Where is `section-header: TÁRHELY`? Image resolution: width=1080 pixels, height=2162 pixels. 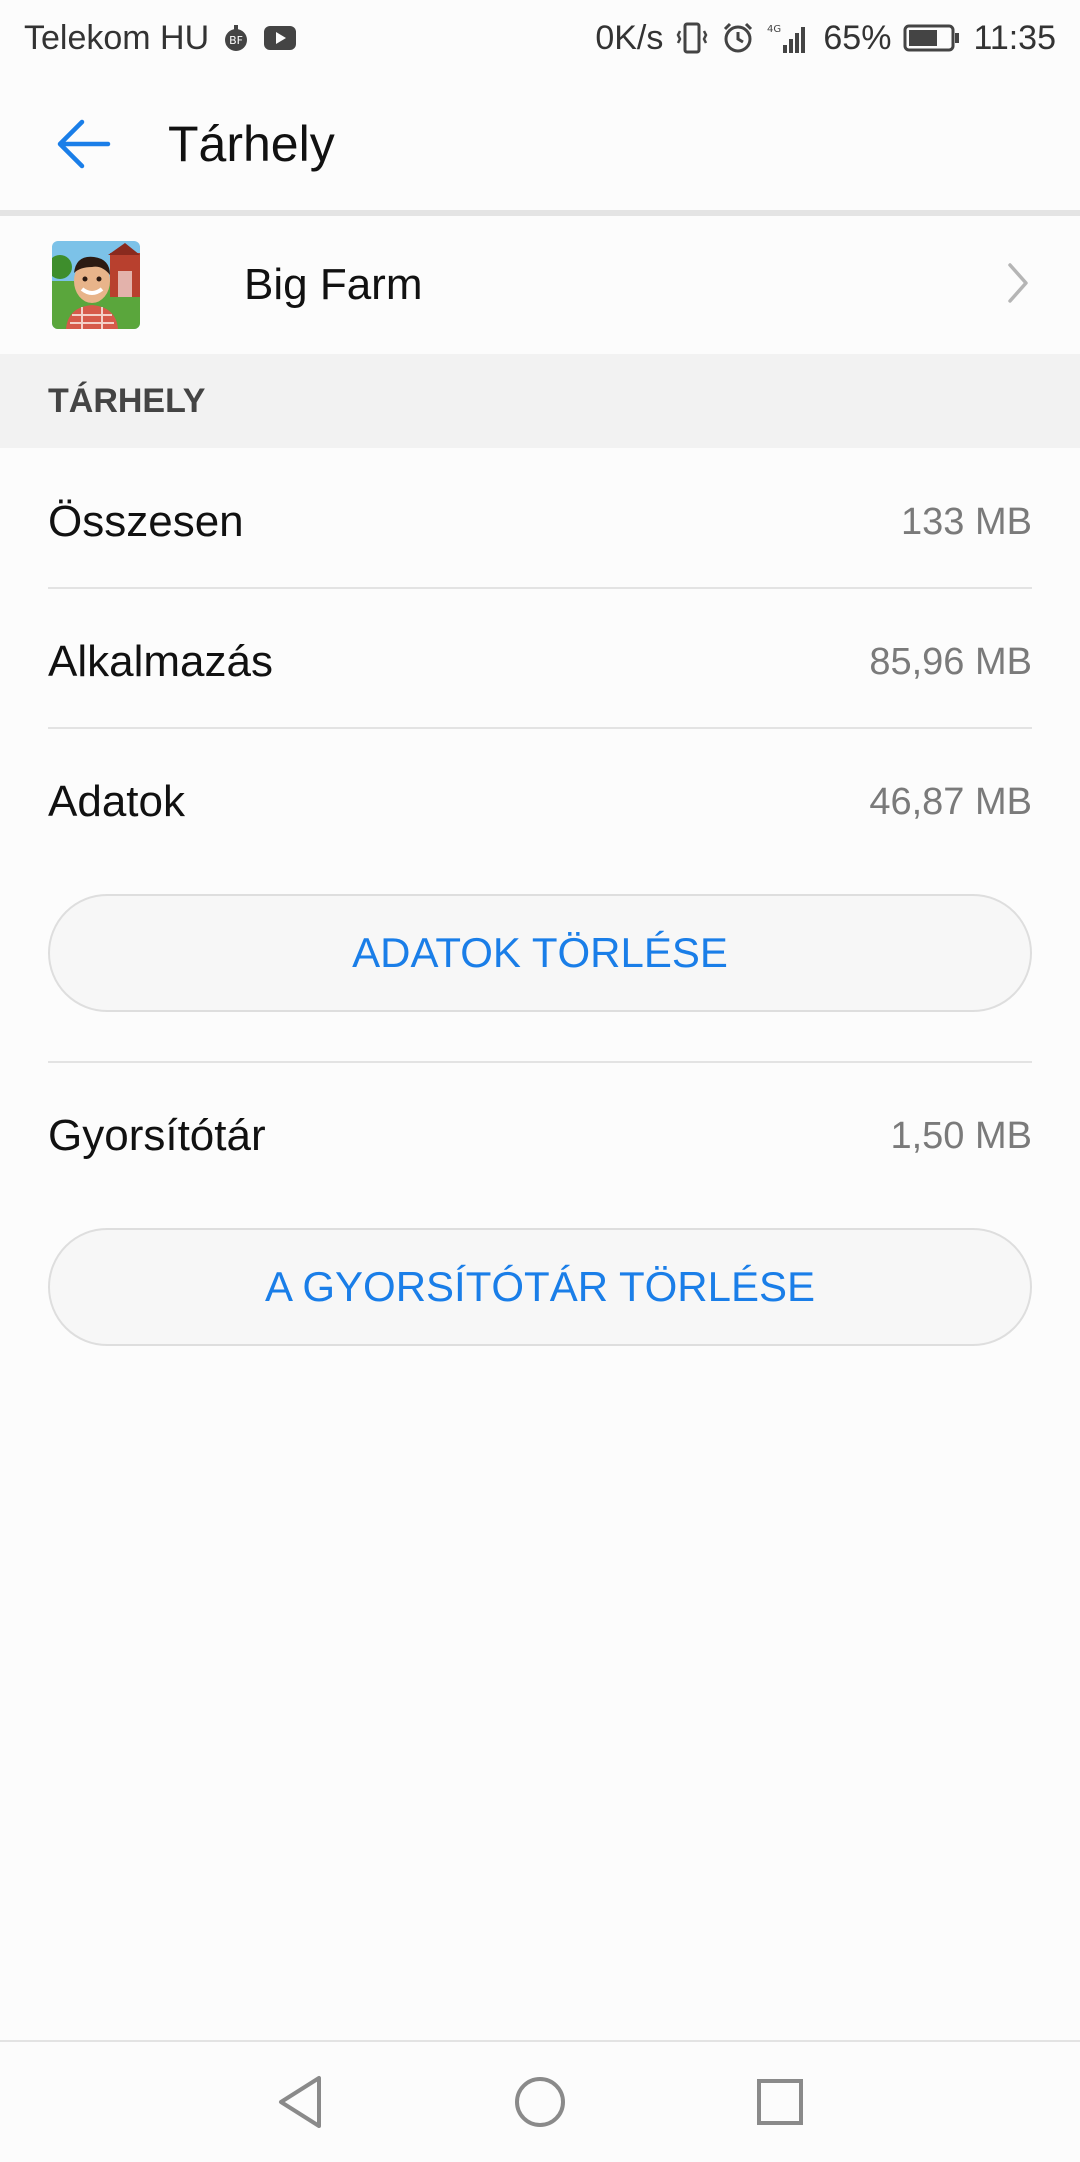
section-header: TÁRHELY is located at coordinates (540, 401).